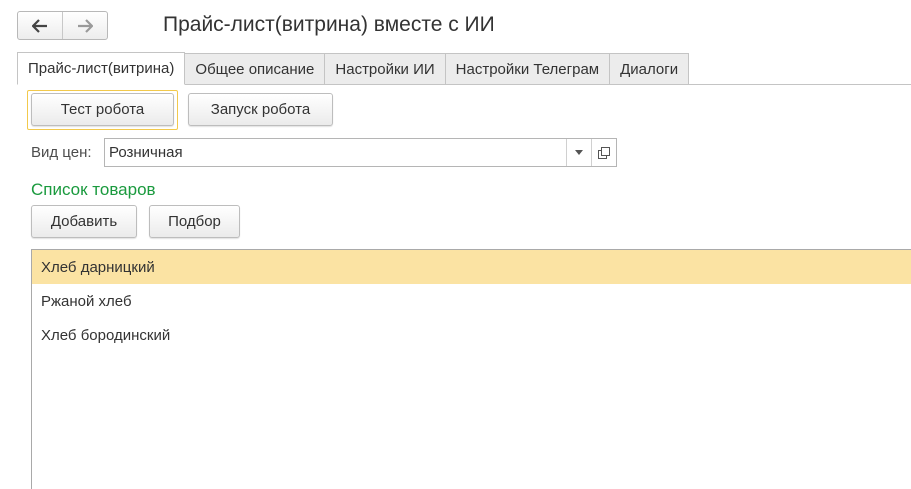 This screenshot has height=489, width=911. I want to click on open-form-button, so click(603, 152).